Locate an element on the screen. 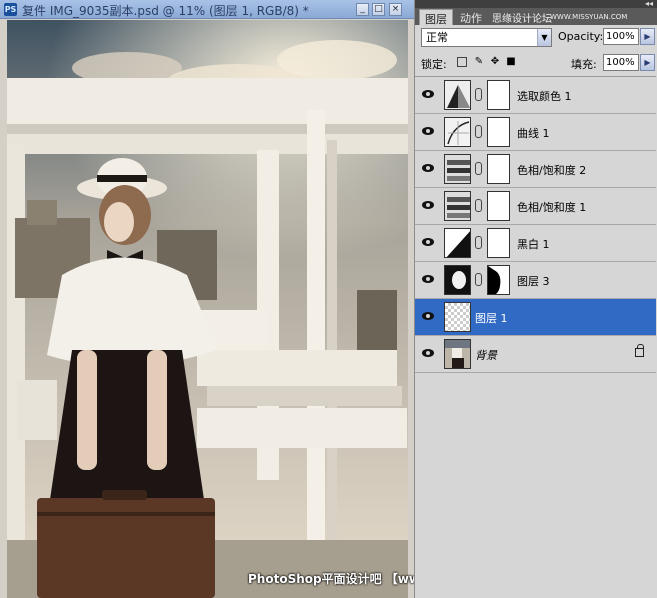 The width and height of the screenshot is (657, 598). layer-name: 图层 3 is located at coordinates (533, 281).